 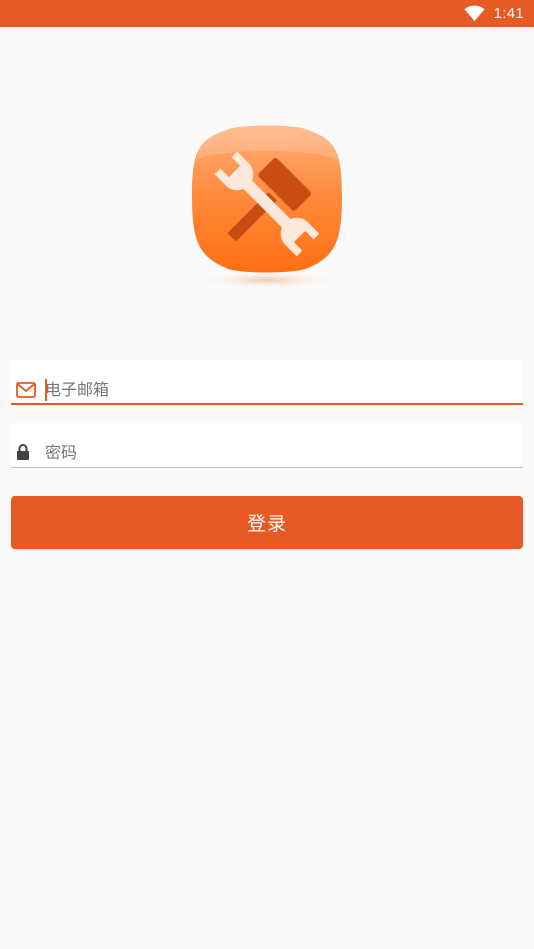 I want to click on text-cursor, so click(x=46, y=390).